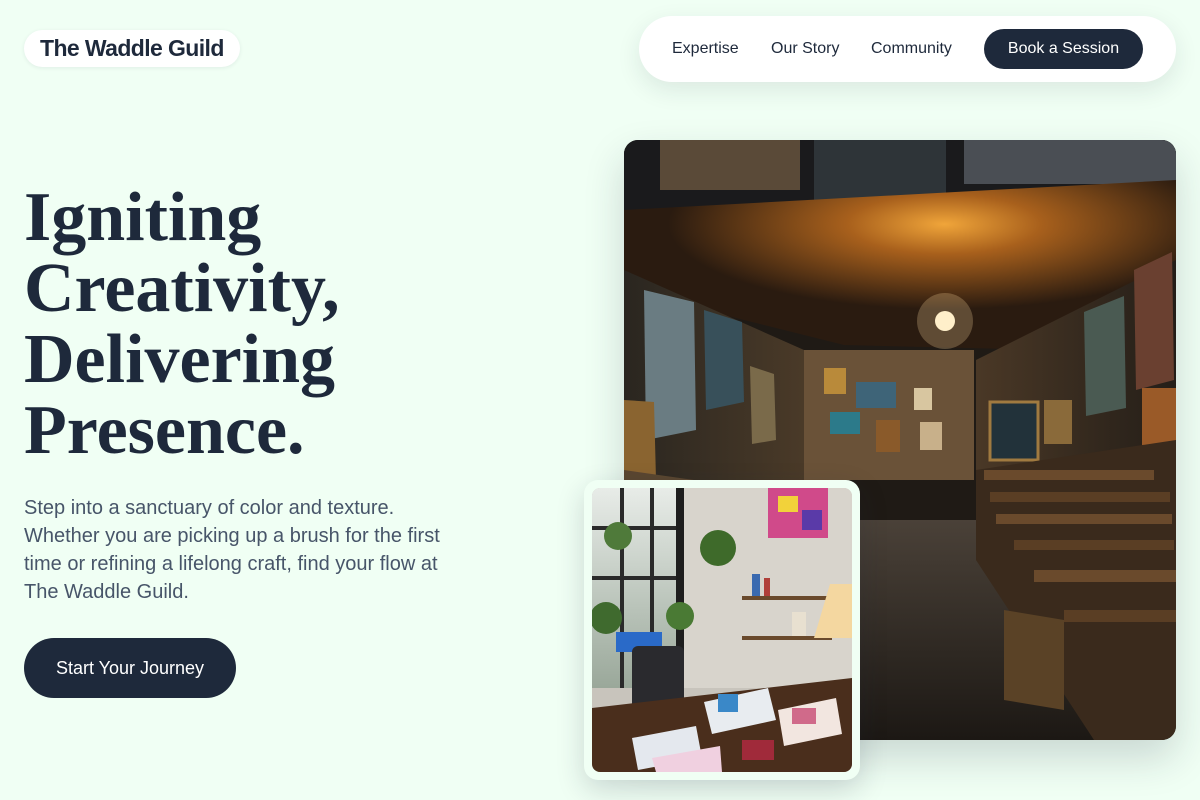  Describe the element at coordinates (130, 668) in the screenshot. I see `start-journey-button: Start Your Journey` at that location.